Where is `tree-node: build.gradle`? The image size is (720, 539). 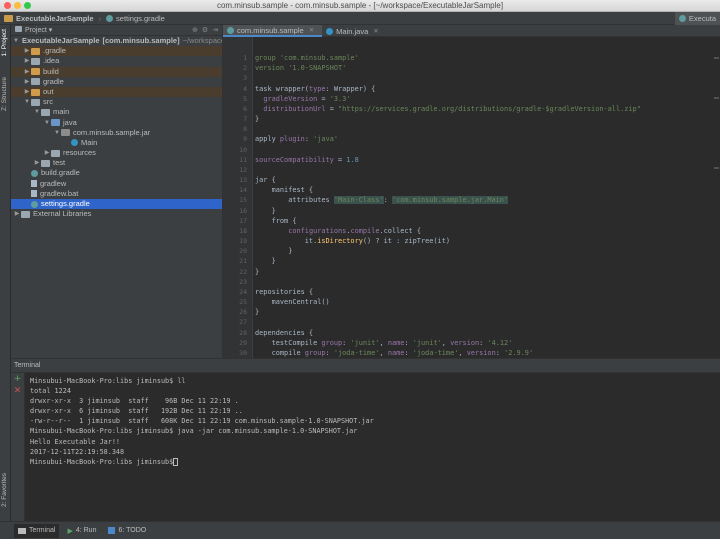 tree-node: build.gradle is located at coordinates (116, 173).